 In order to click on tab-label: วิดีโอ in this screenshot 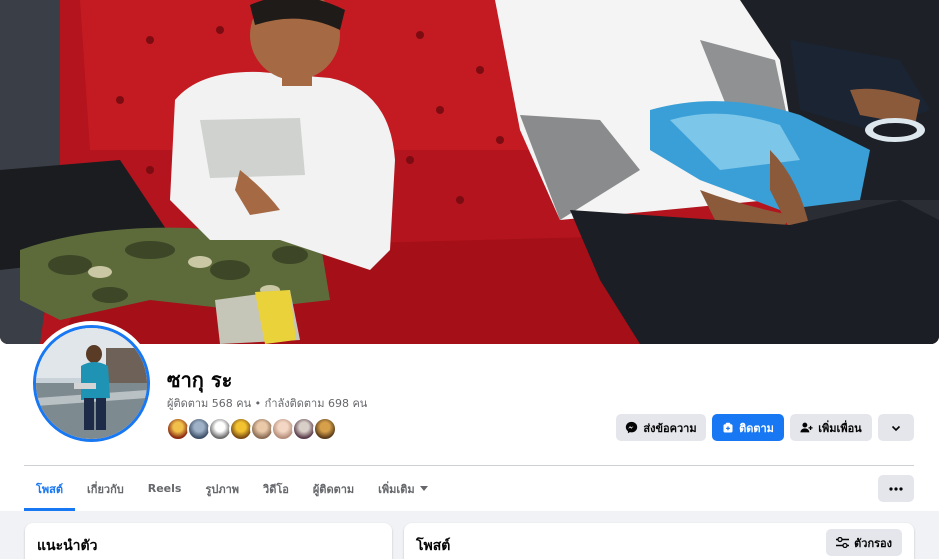, I will do `click(276, 489)`.